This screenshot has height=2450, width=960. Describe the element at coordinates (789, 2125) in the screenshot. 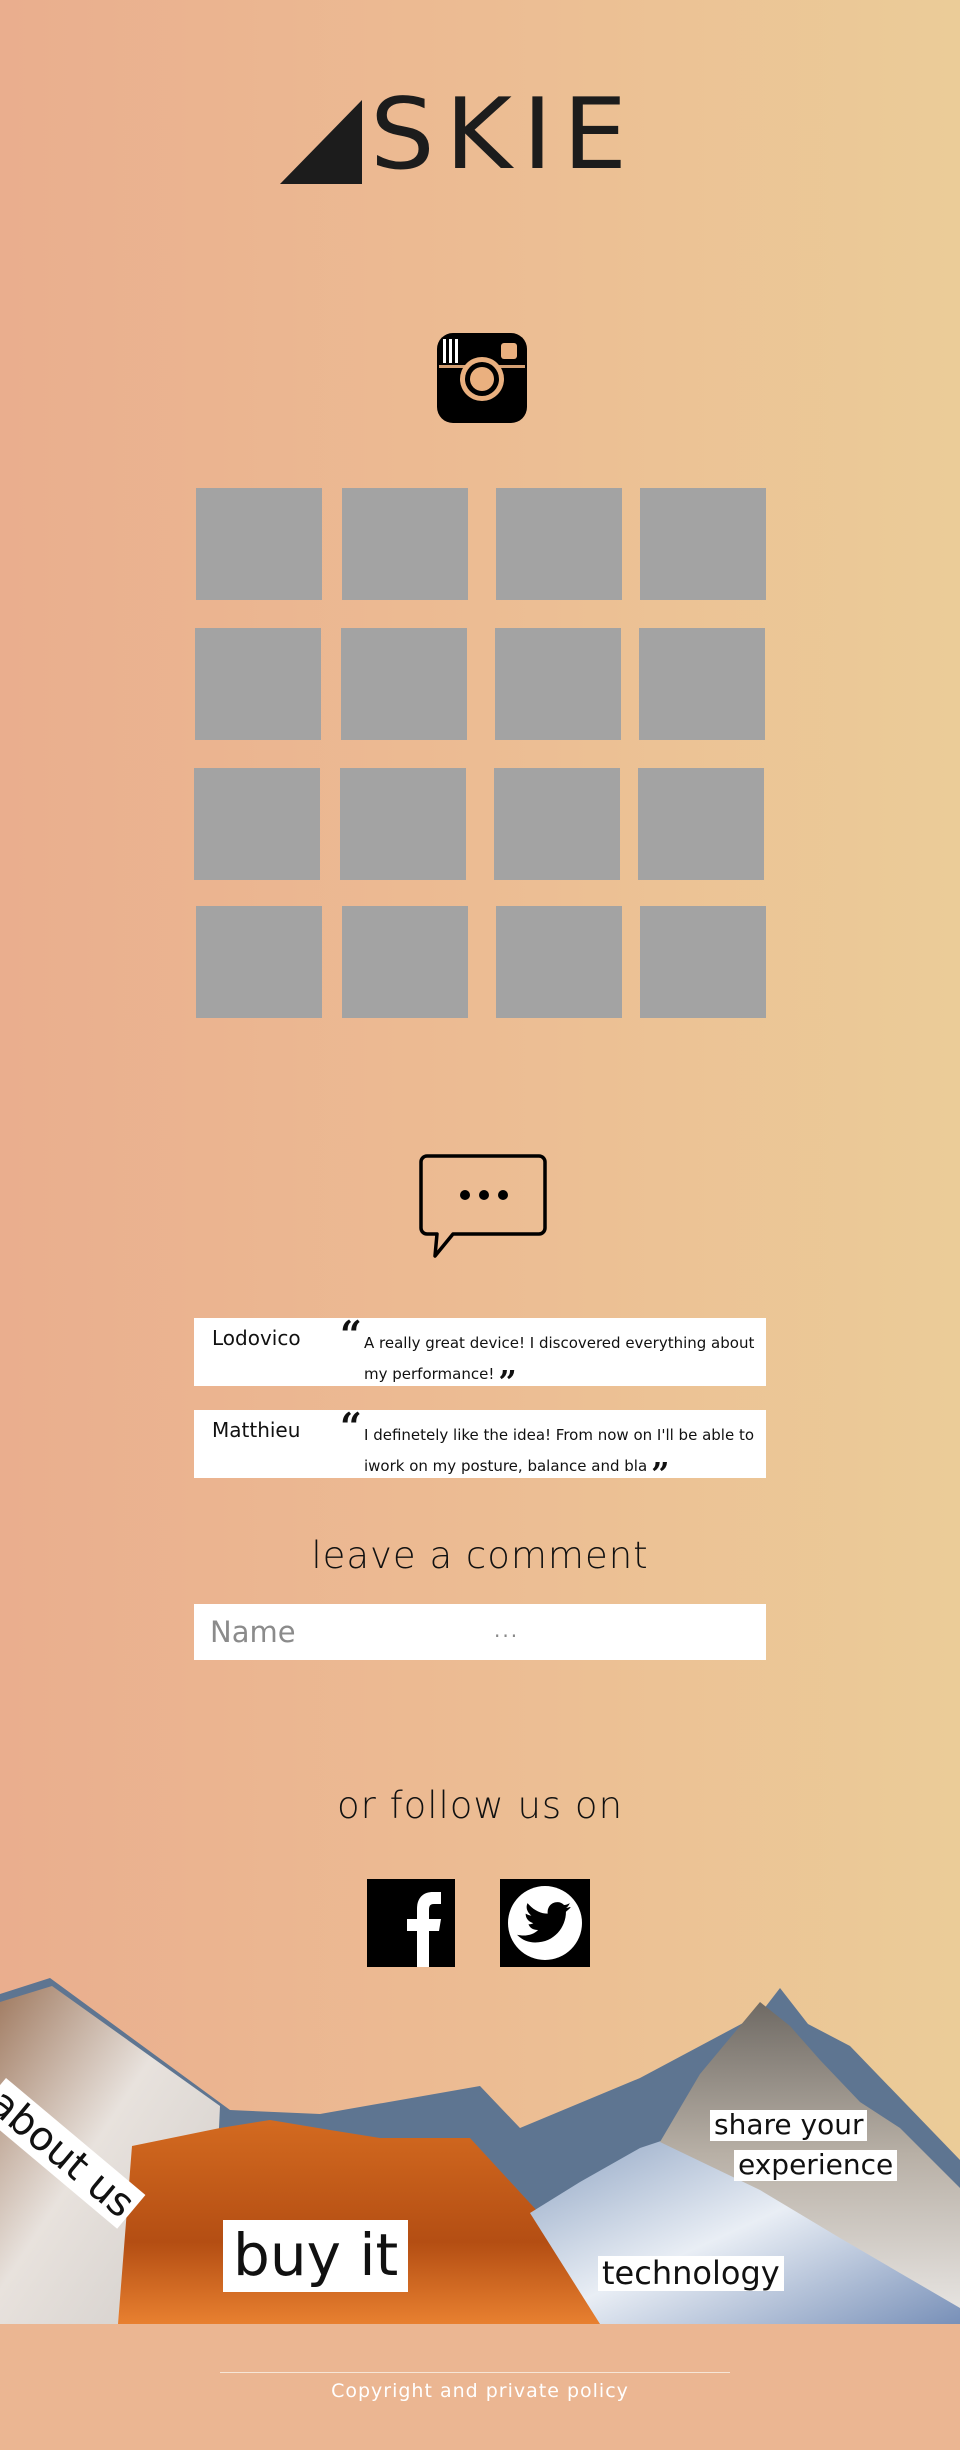

I see `nav-share-your: share your` at that location.